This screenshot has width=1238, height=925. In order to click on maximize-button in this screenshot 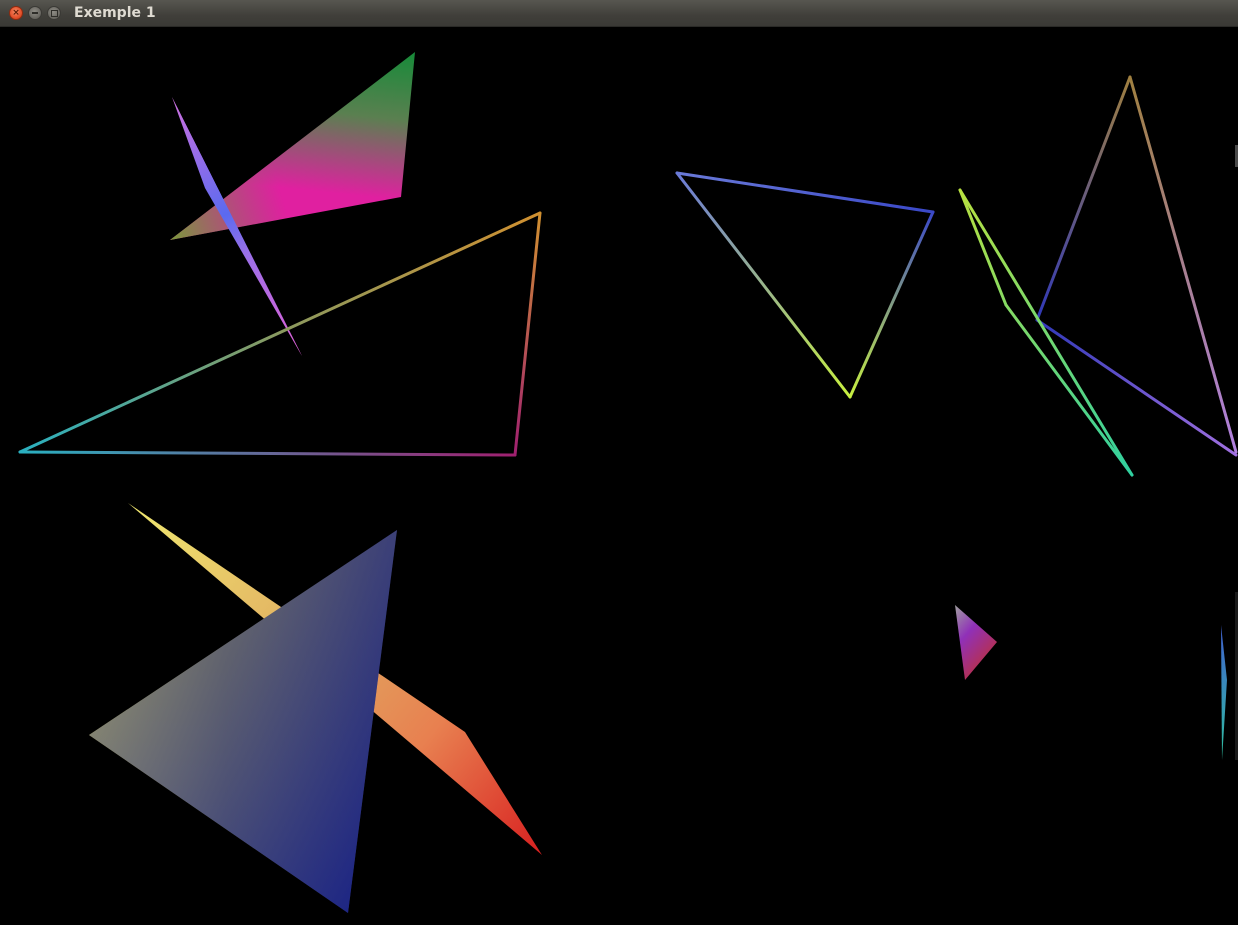, I will do `click(54, 13)`.